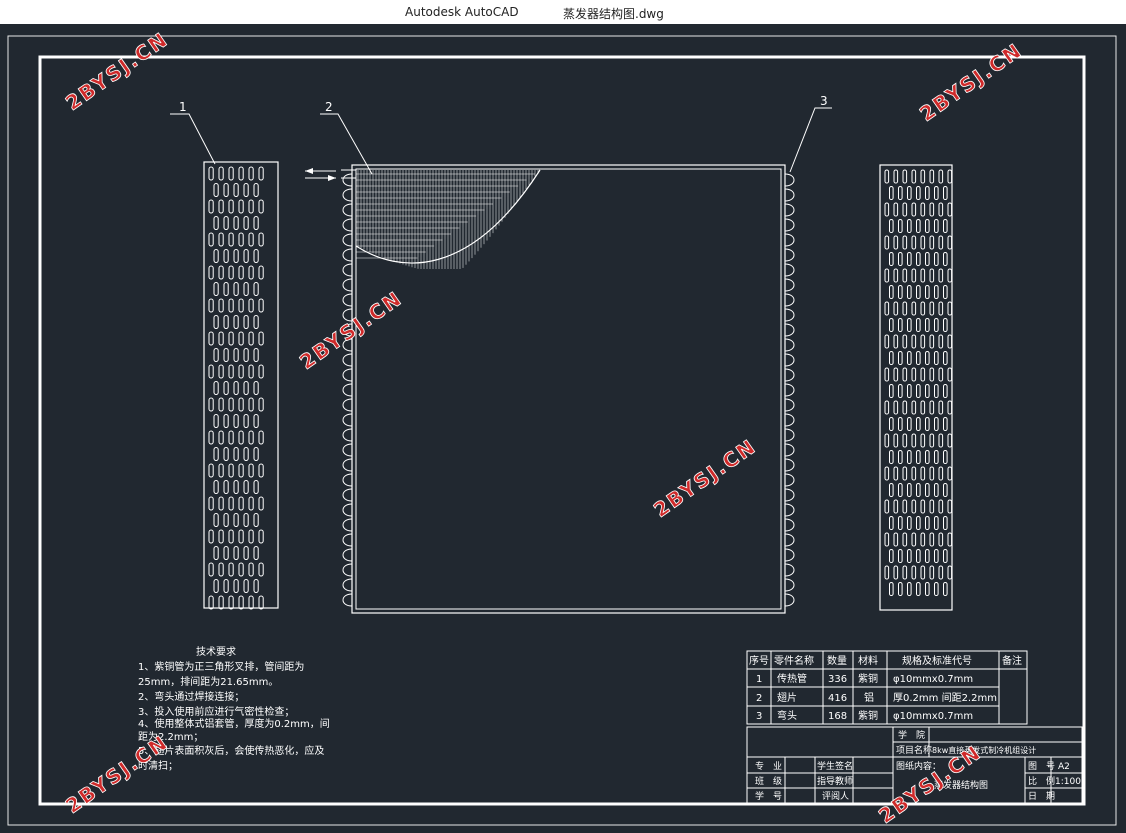 The height and width of the screenshot is (833, 1126). Describe the element at coordinates (984, 750) in the screenshot. I see `tb-project-value: 8kw直接蒸发式制冷机组设计` at that location.